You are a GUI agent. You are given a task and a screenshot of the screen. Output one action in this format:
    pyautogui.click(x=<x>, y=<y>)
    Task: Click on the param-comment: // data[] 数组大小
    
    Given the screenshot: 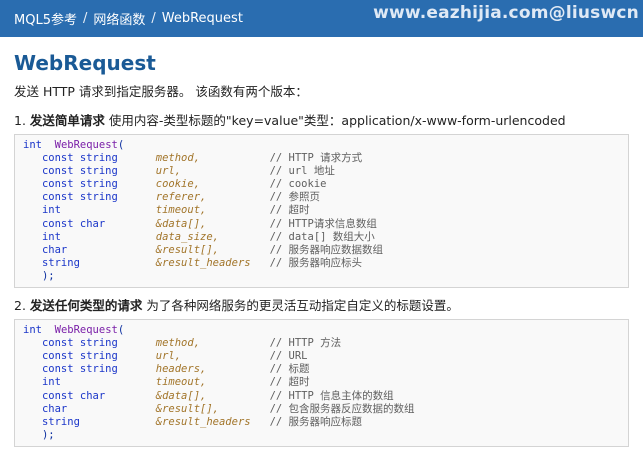 What is the action you would take?
    pyautogui.click(x=322, y=236)
    